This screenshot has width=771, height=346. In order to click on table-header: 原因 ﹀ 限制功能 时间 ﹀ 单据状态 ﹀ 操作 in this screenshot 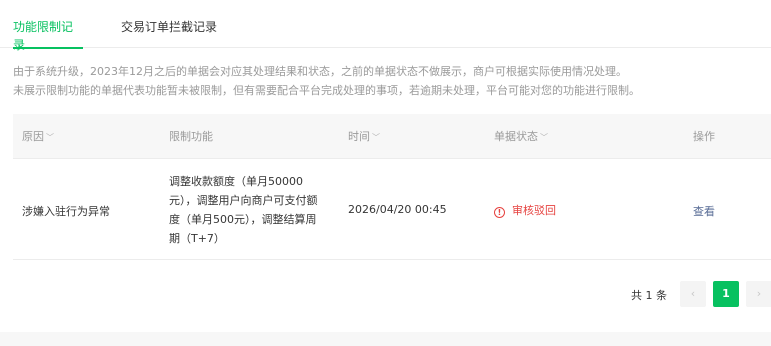, I will do `click(392, 136)`.